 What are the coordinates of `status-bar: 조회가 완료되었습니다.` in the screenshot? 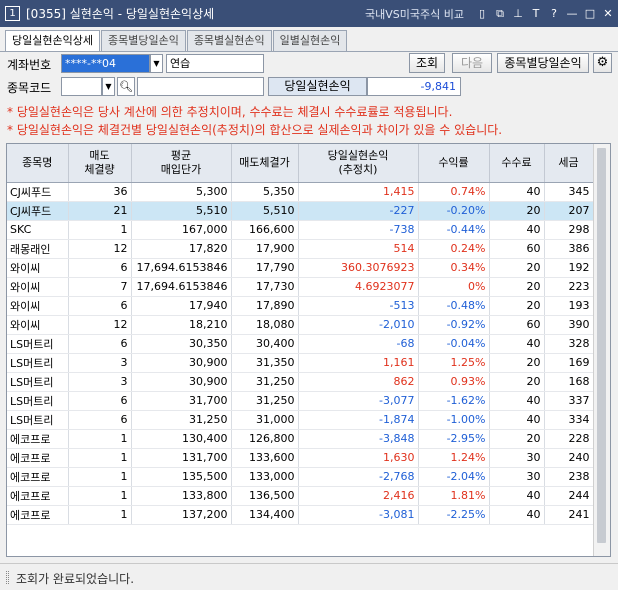 It's located at (309, 576).